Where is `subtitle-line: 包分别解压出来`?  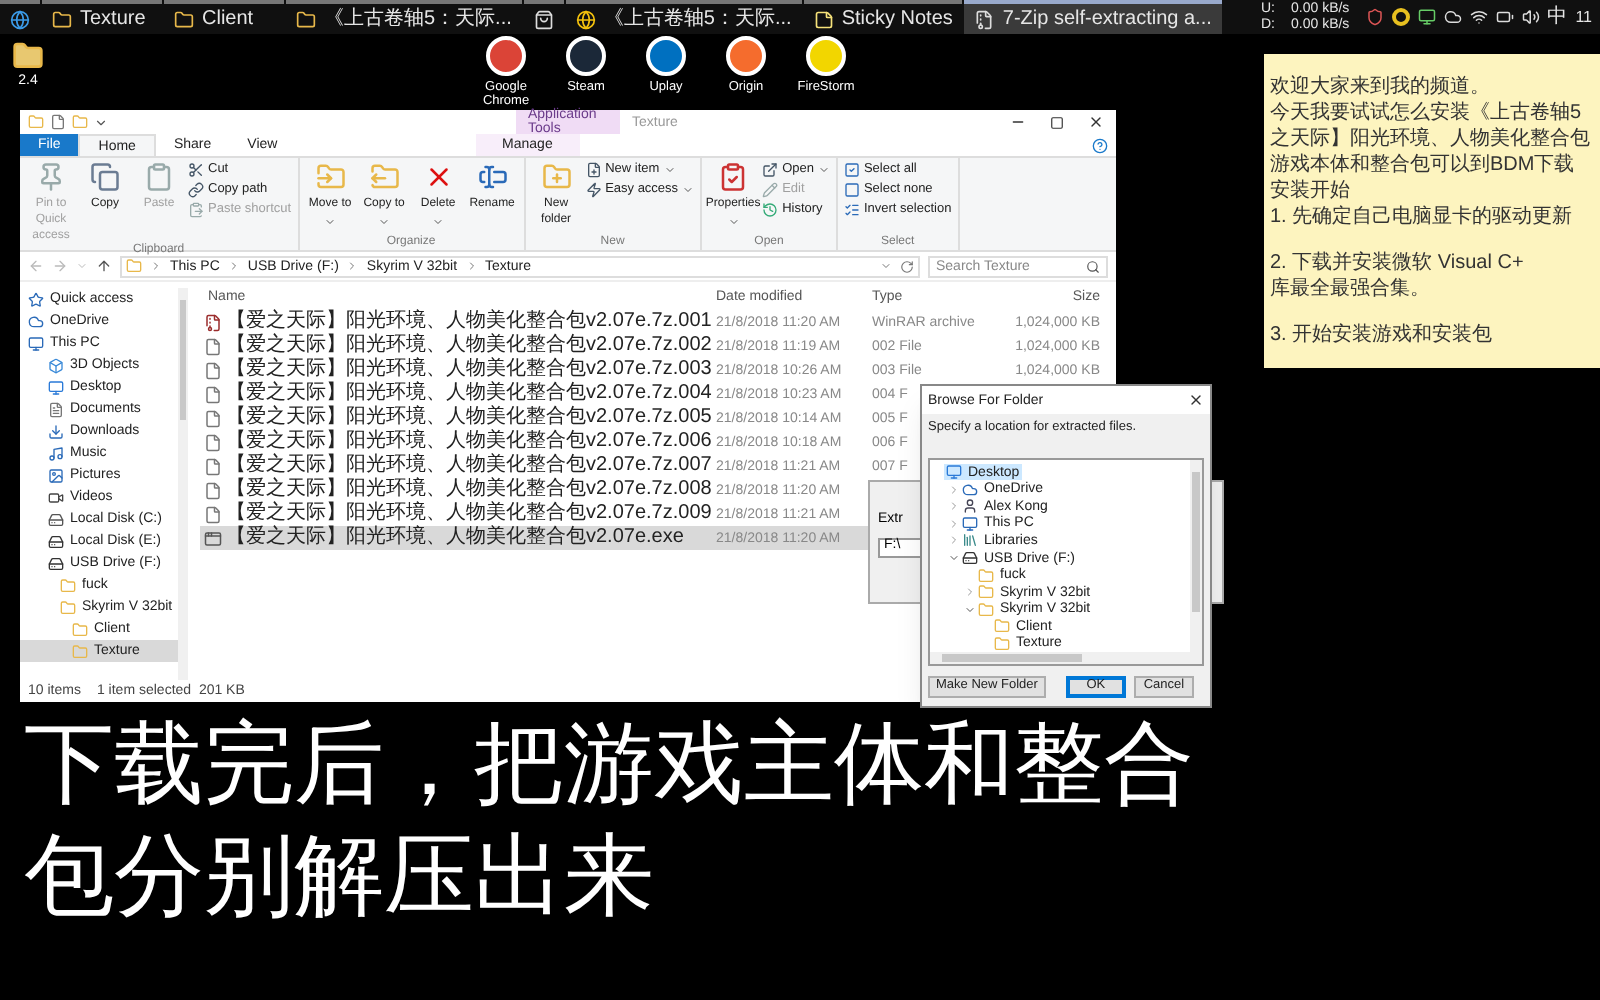
subtitle-line: 包分别解压出来 is located at coordinates (340, 876).